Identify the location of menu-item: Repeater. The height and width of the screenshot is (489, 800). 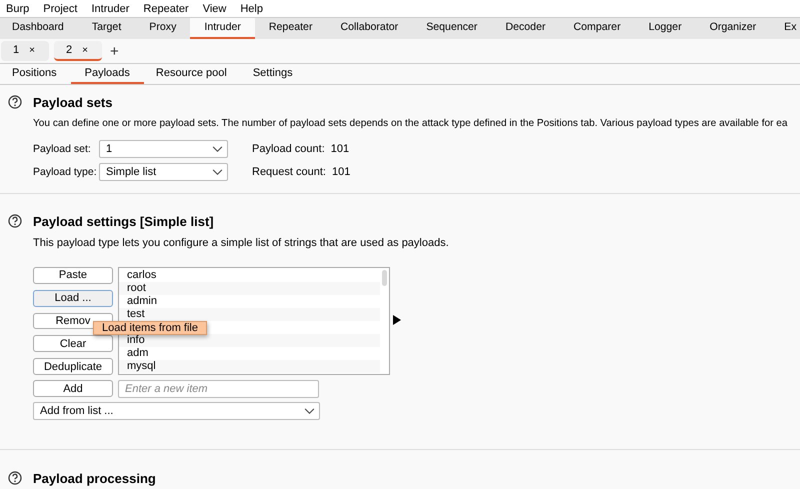
(166, 8).